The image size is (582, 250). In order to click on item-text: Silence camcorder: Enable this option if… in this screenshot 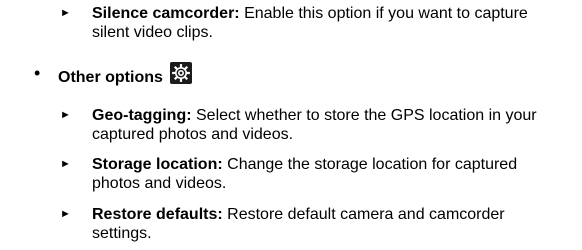, I will do `click(326, 23)`.